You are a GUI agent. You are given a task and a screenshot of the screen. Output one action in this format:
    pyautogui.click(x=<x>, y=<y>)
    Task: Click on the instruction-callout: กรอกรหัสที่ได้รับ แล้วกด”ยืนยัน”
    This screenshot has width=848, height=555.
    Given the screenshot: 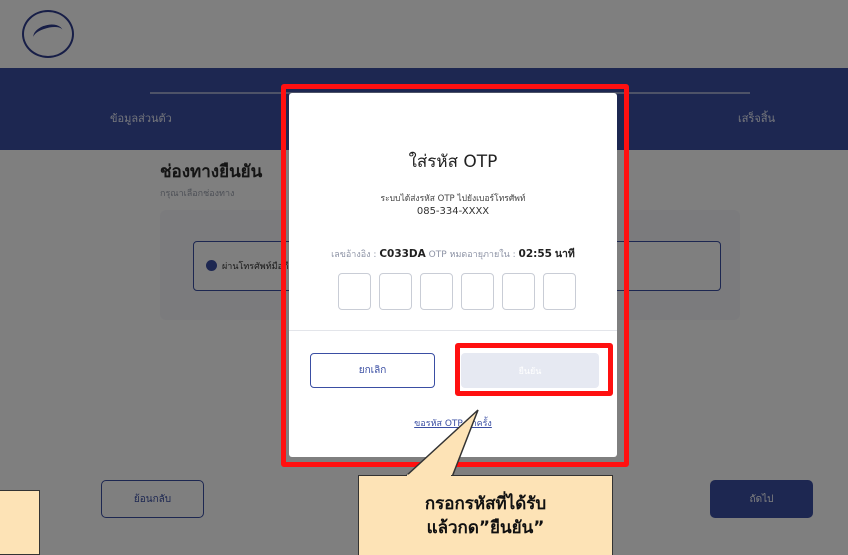 What is the action you would take?
    pyautogui.click(x=485, y=515)
    